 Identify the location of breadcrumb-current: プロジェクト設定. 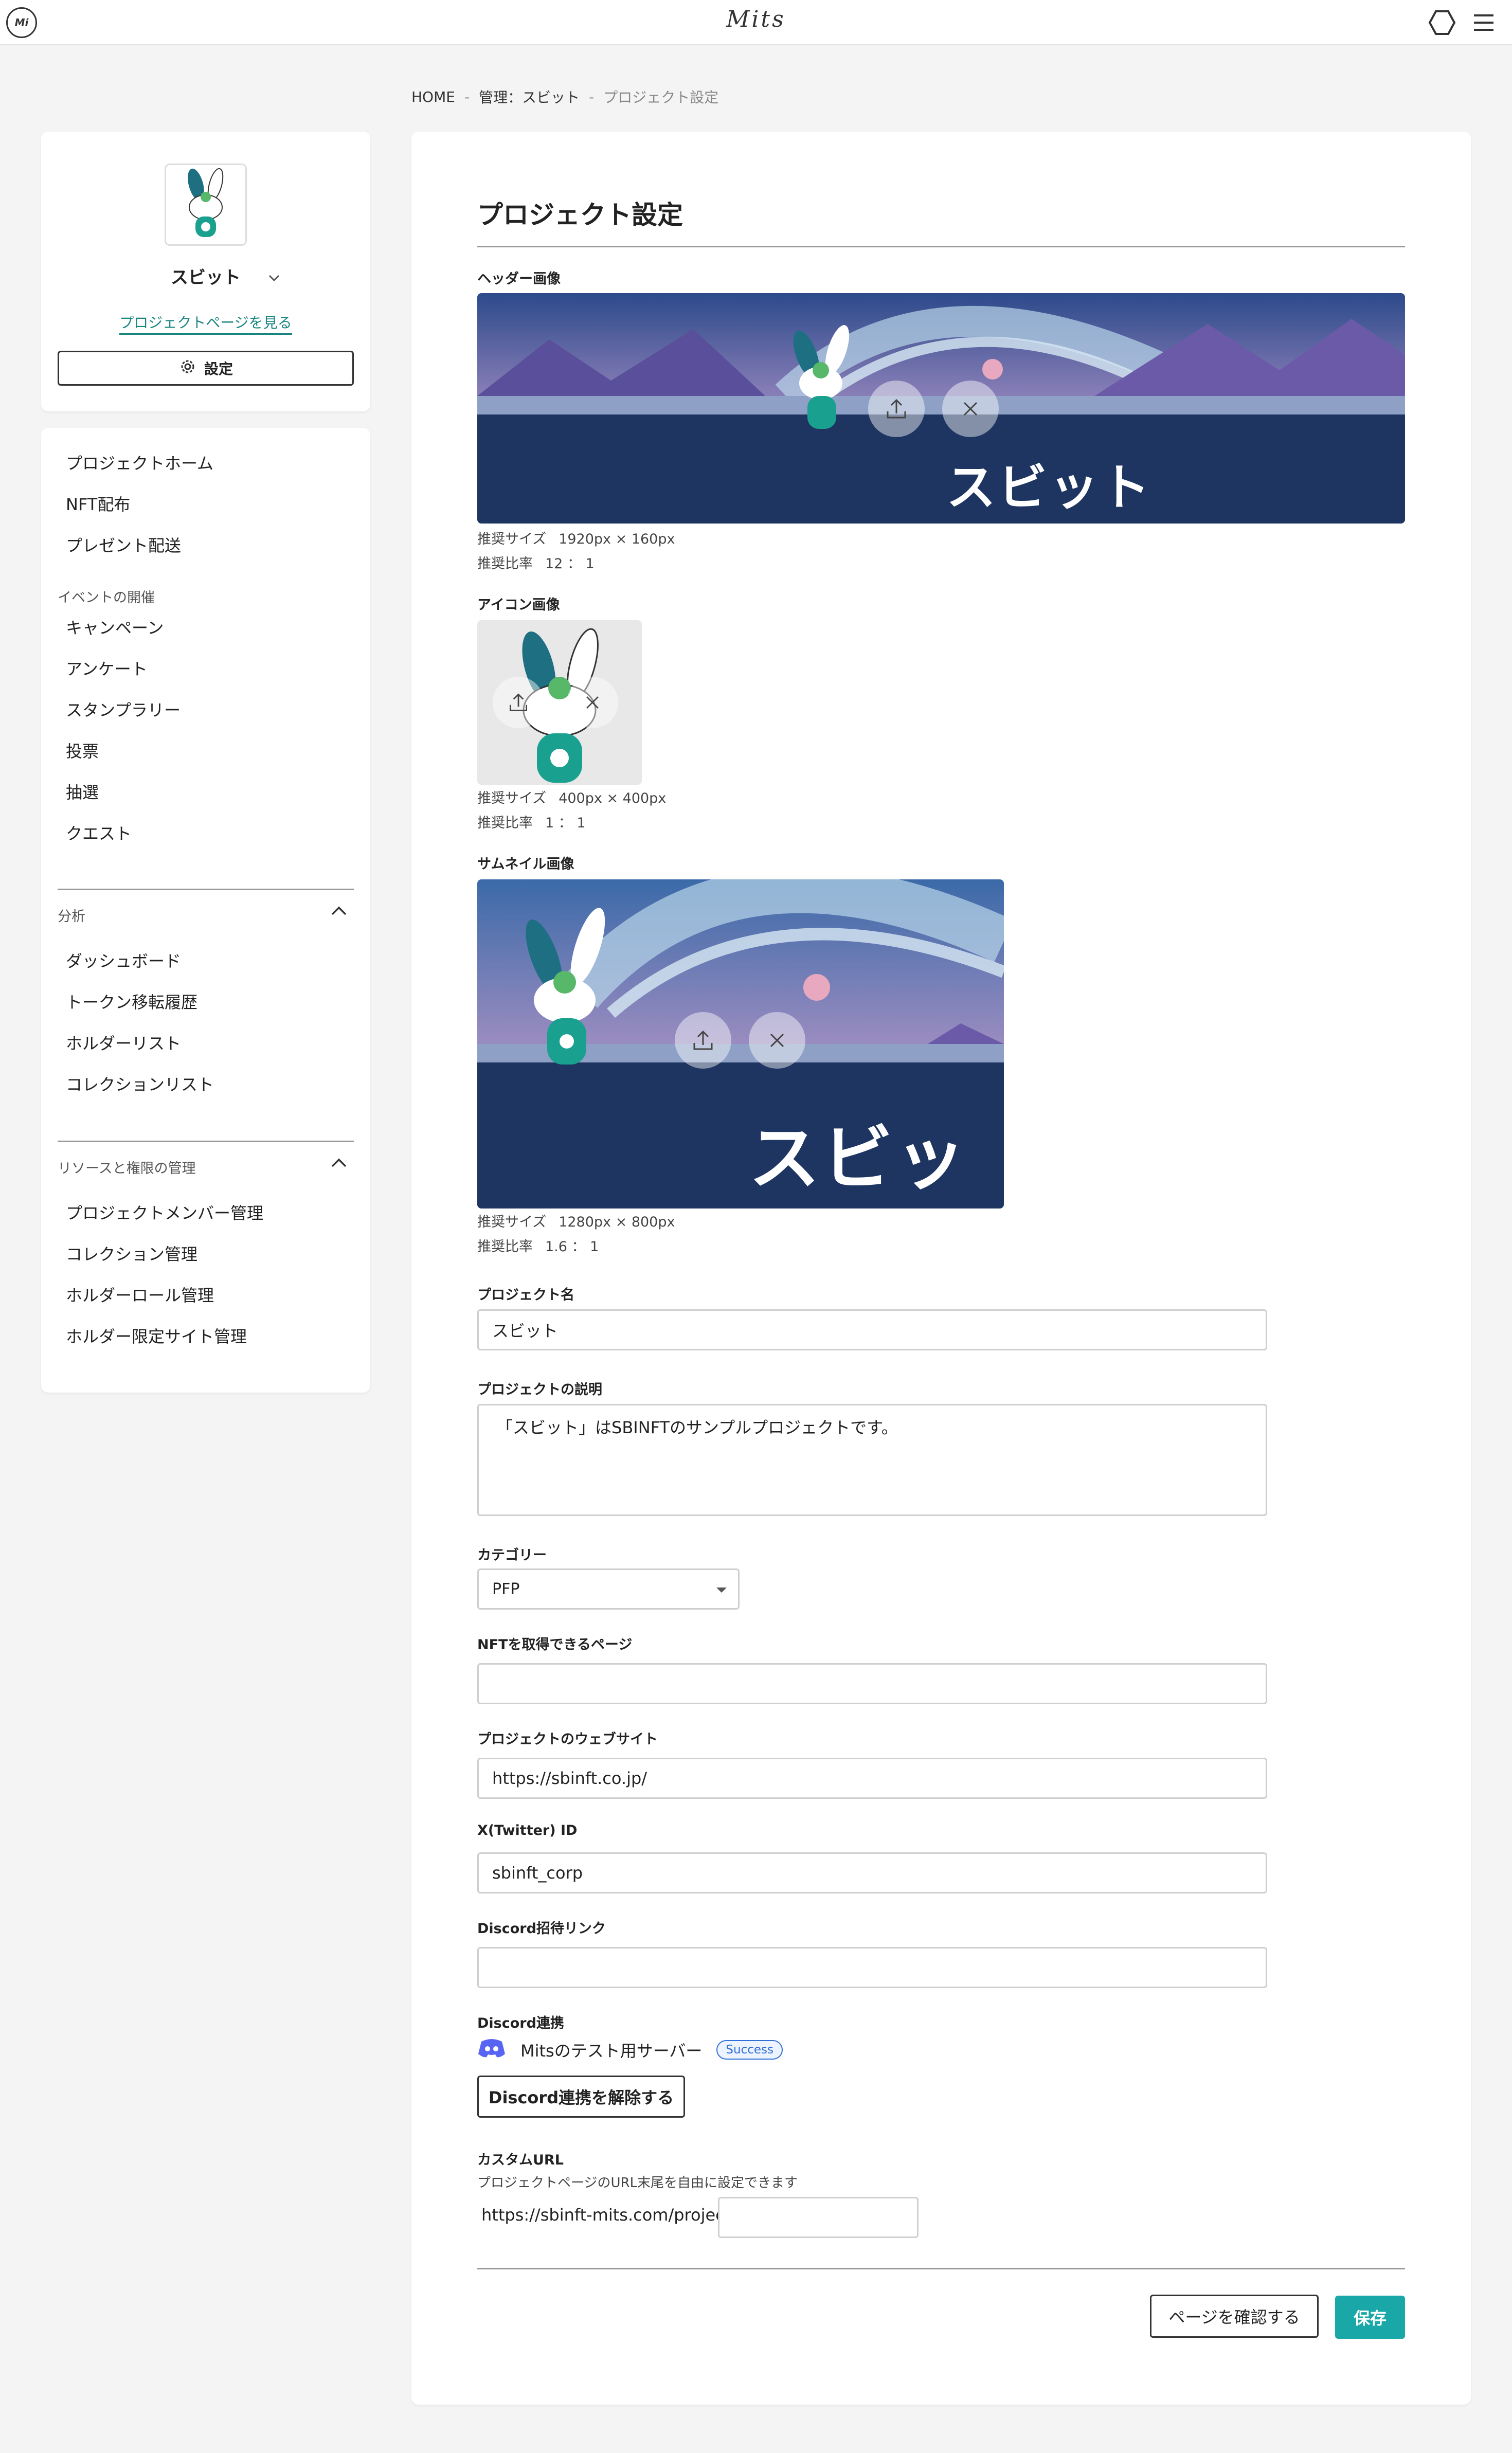
(661, 97).